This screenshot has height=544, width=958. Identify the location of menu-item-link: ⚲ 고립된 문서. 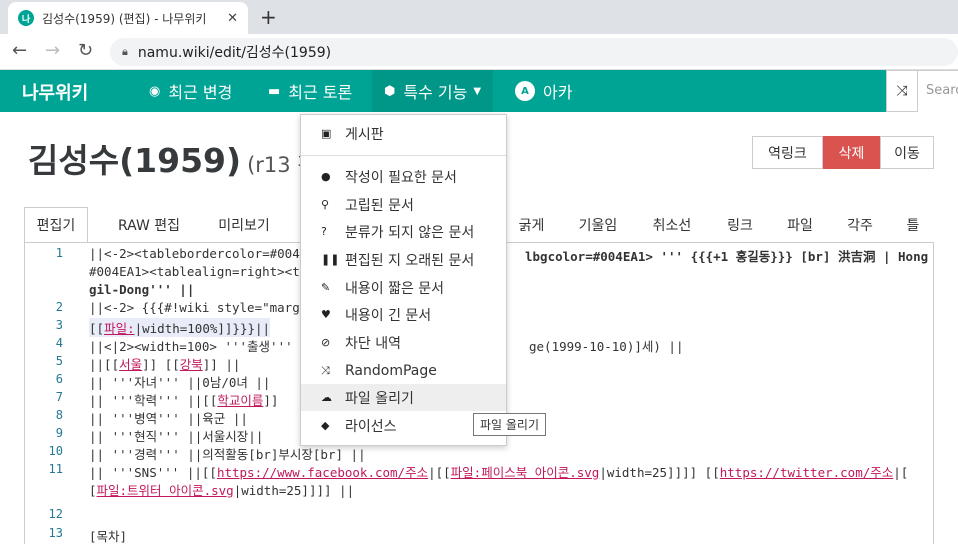
(403, 204).